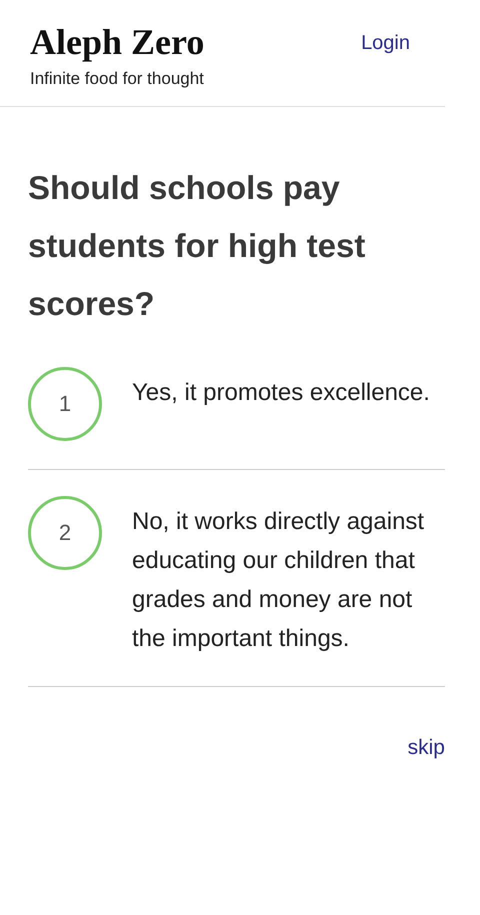  Describe the element at coordinates (236, 411) in the screenshot. I see `answer-option: 1 Yes, it promotes excellence.` at that location.